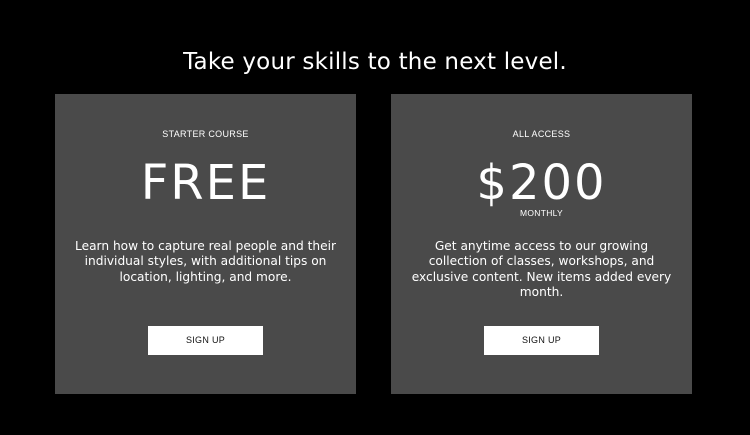 The width and height of the screenshot is (750, 435). What do you see at coordinates (205, 340) in the screenshot?
I see `sign-up-button-starter: SIGN UP` at bounding box center [205, 340].